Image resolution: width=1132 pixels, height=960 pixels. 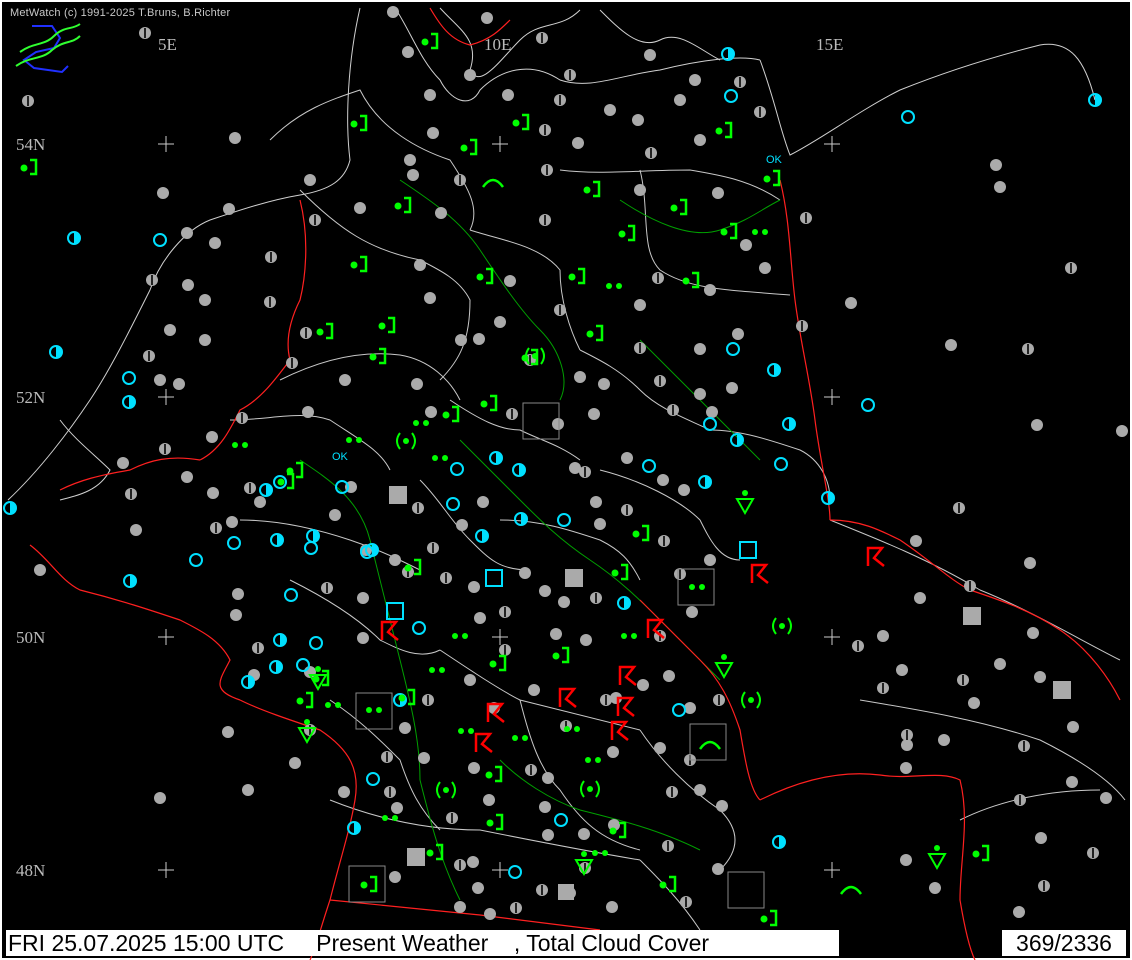 I want to click on metwatch-logo-icon, so click(x=48, y=48).